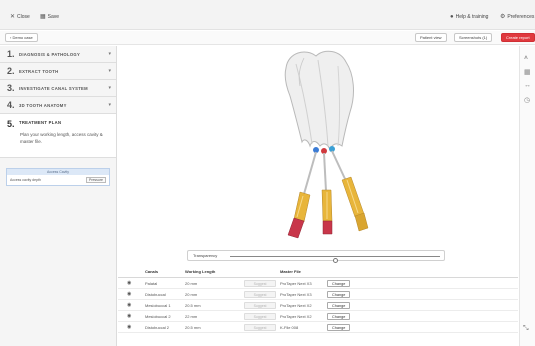 Image resolution: width=535 pixels, height=346 pixels. Describe the element at coordinates (50, 54) in the screenshot. I see `step-label: DIAGNOSIS & PATHOLOGY` at that location.